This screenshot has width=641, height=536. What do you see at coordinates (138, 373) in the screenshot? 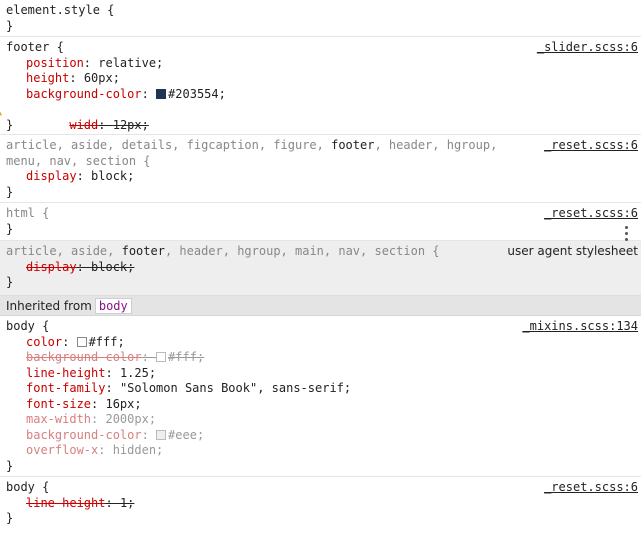
I see `property-value: 1.25;` at bounding box center [138, 373].